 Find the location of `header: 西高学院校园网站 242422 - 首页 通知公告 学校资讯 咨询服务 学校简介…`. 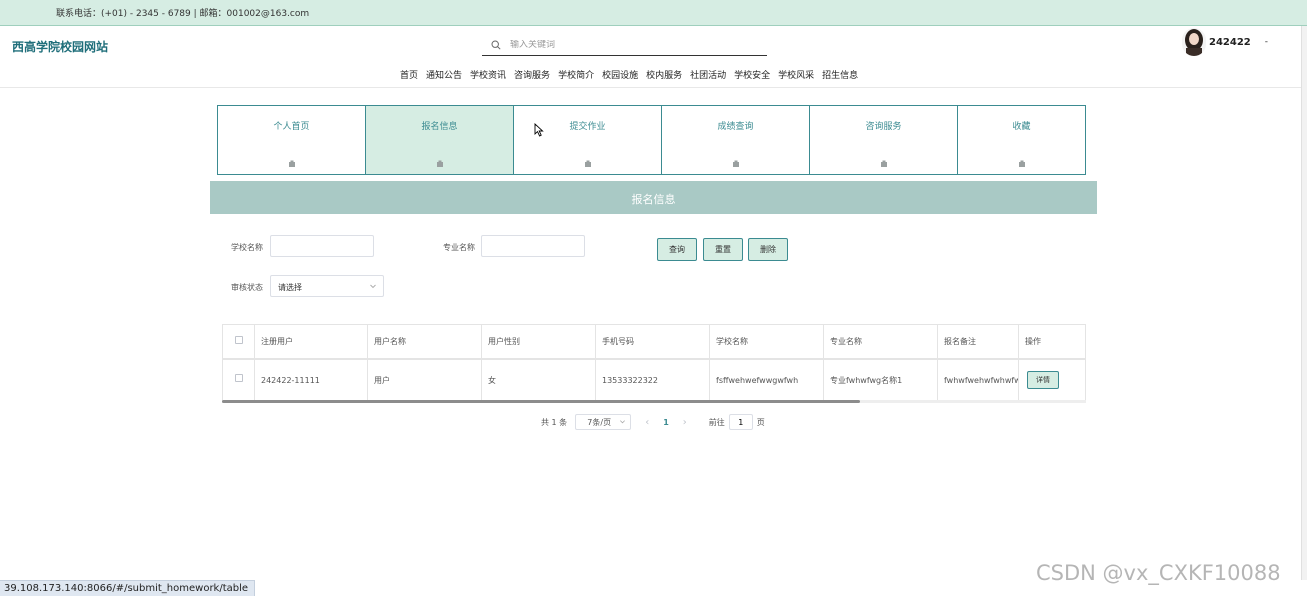

header: 西高学院校园网站 242422 - 首页 通知公告 学校资讯 咨询服务 学校简介… is located at coordinates (653, 57).